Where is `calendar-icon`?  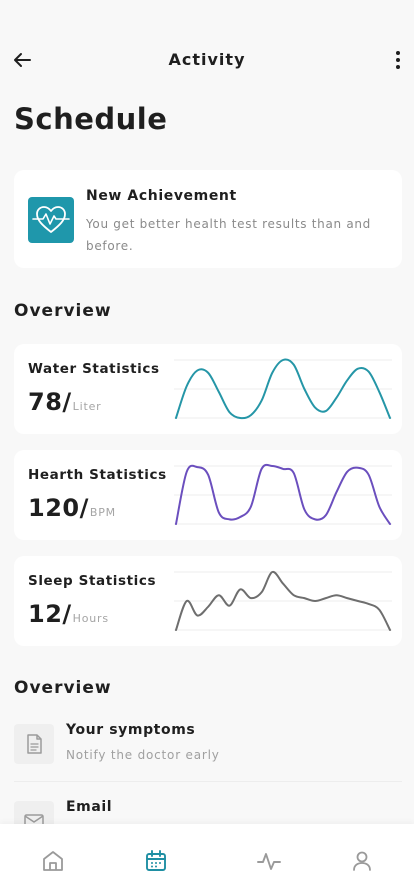 calendar-icon is located at coordinates (156, 860).